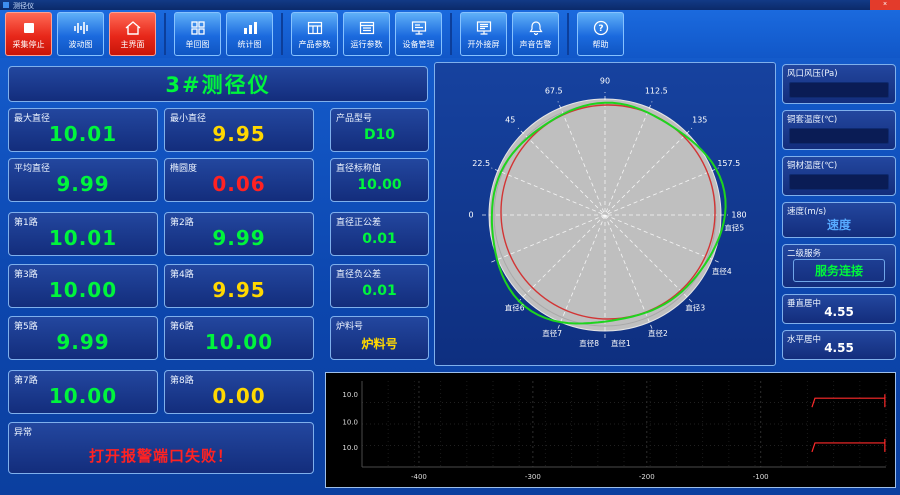 The height and width of the screenshot is (495, 900). What do you see at coordinates (366, 34) in the screenshot?
I see `run-params-button: 运行参数` at bounding box center [366, 34].